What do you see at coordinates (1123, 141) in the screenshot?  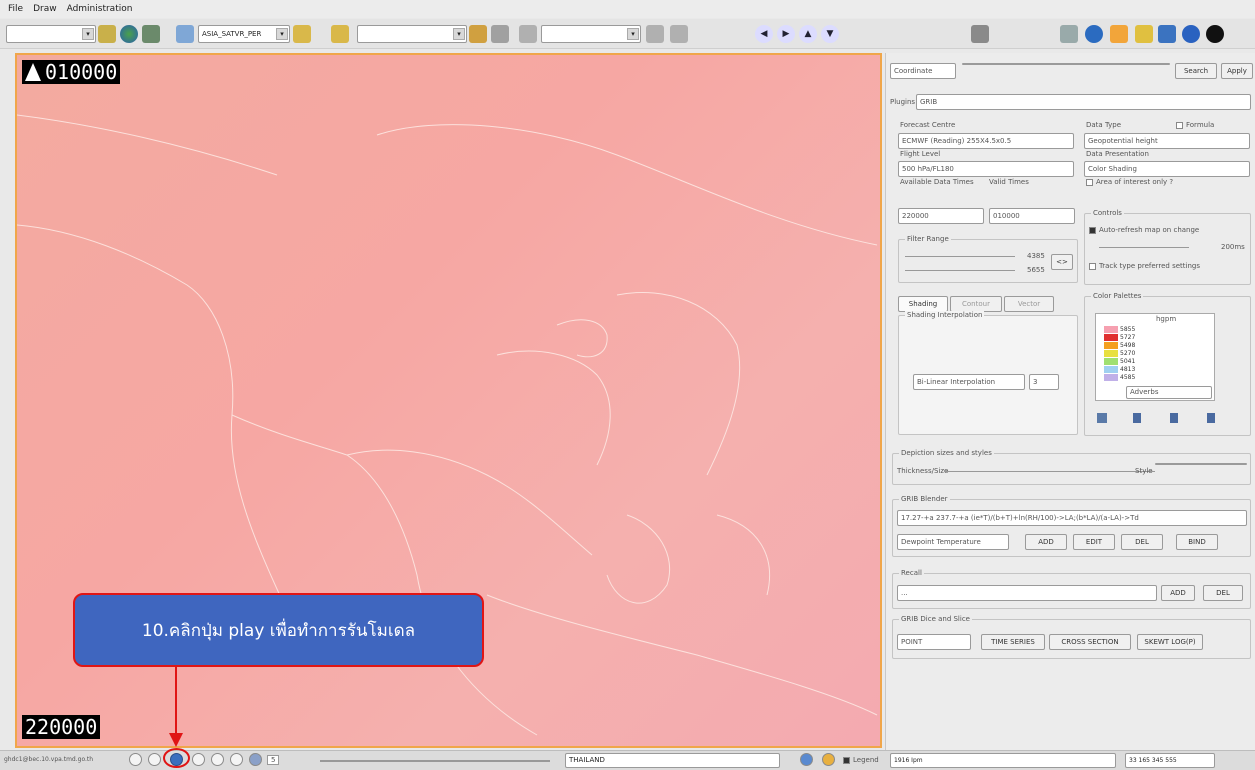 I see `data-type-select-value: Geopotential height` at bounding box center [1123, 141].